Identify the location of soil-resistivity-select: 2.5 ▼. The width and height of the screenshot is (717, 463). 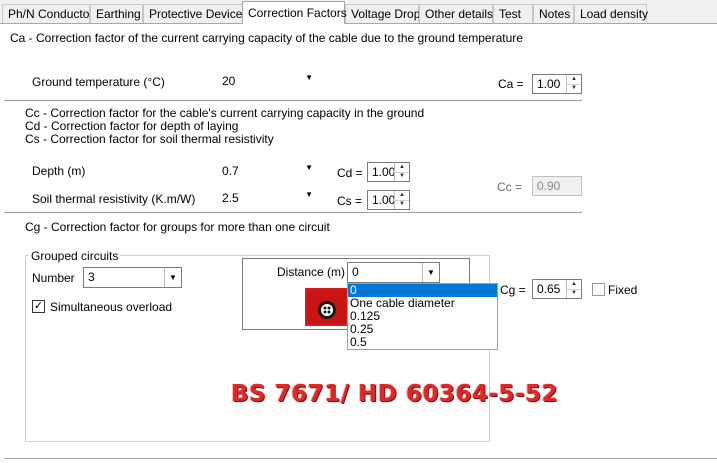
(267, 198).